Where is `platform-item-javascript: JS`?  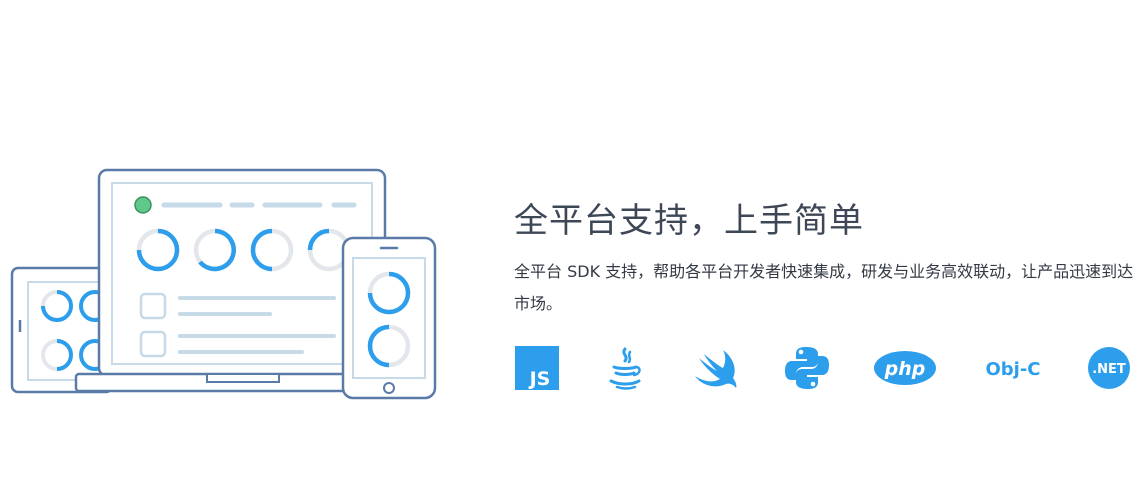 platform-item-javascript: JS is located at coordinates (537, 368).